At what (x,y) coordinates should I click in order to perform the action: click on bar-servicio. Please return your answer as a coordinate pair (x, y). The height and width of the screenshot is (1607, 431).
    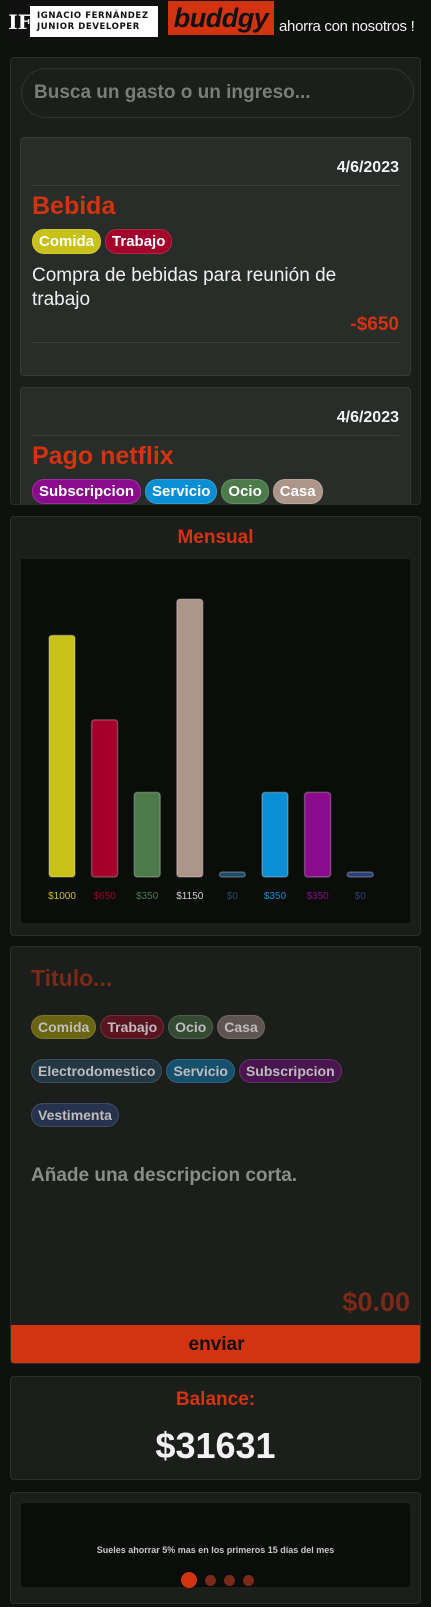
    Looking at the image, I should click on (275, 834).